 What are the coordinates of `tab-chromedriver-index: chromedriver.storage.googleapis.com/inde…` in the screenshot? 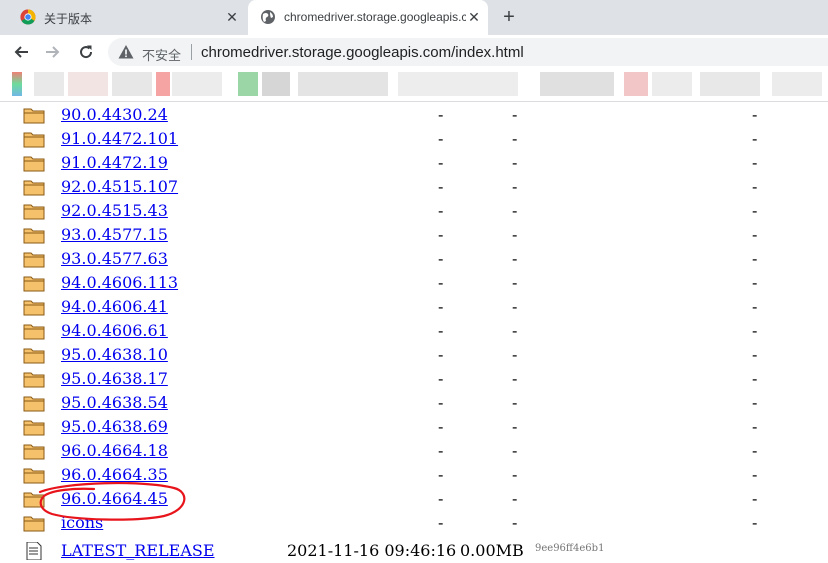 It's located at (368, 17).